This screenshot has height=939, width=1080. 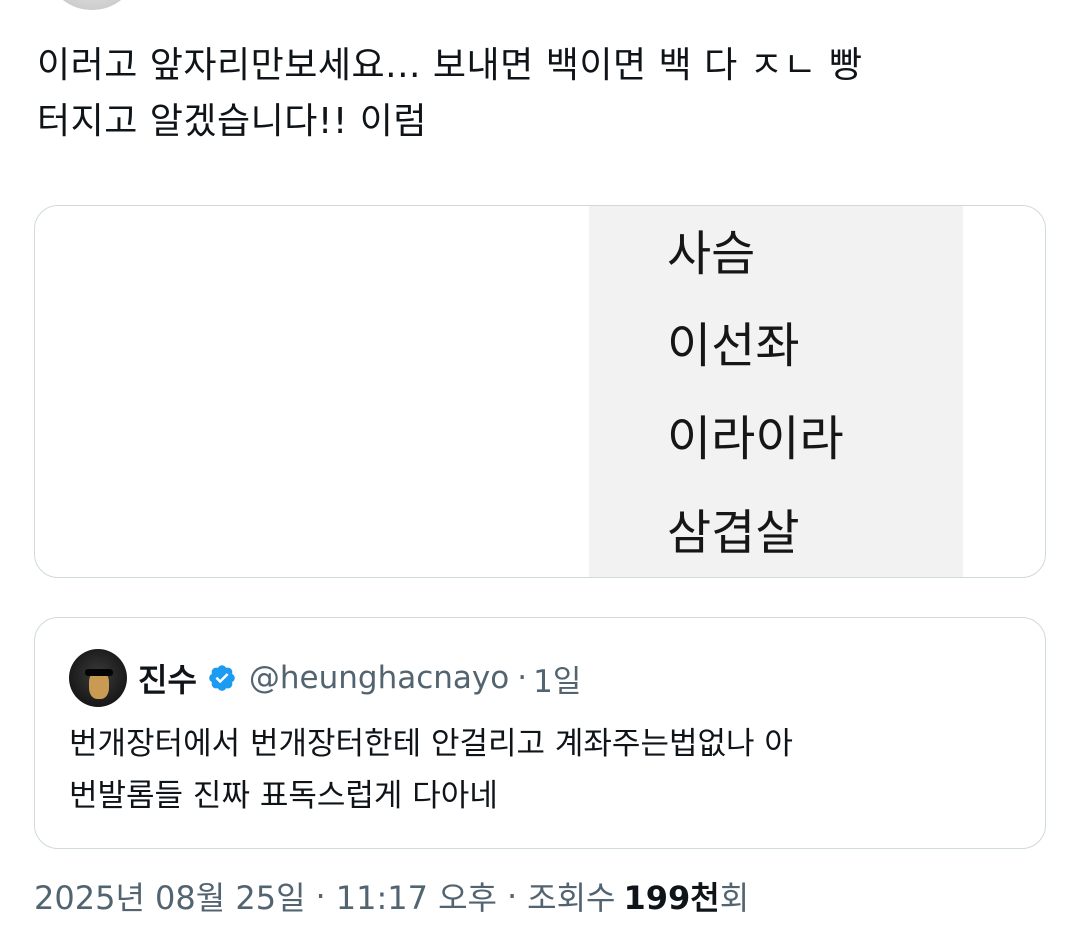 What do you see at coordinates (416, 896) in the screenshot?
I see `tweet-time: 11:17 오후` at bounding box center [416, 896].